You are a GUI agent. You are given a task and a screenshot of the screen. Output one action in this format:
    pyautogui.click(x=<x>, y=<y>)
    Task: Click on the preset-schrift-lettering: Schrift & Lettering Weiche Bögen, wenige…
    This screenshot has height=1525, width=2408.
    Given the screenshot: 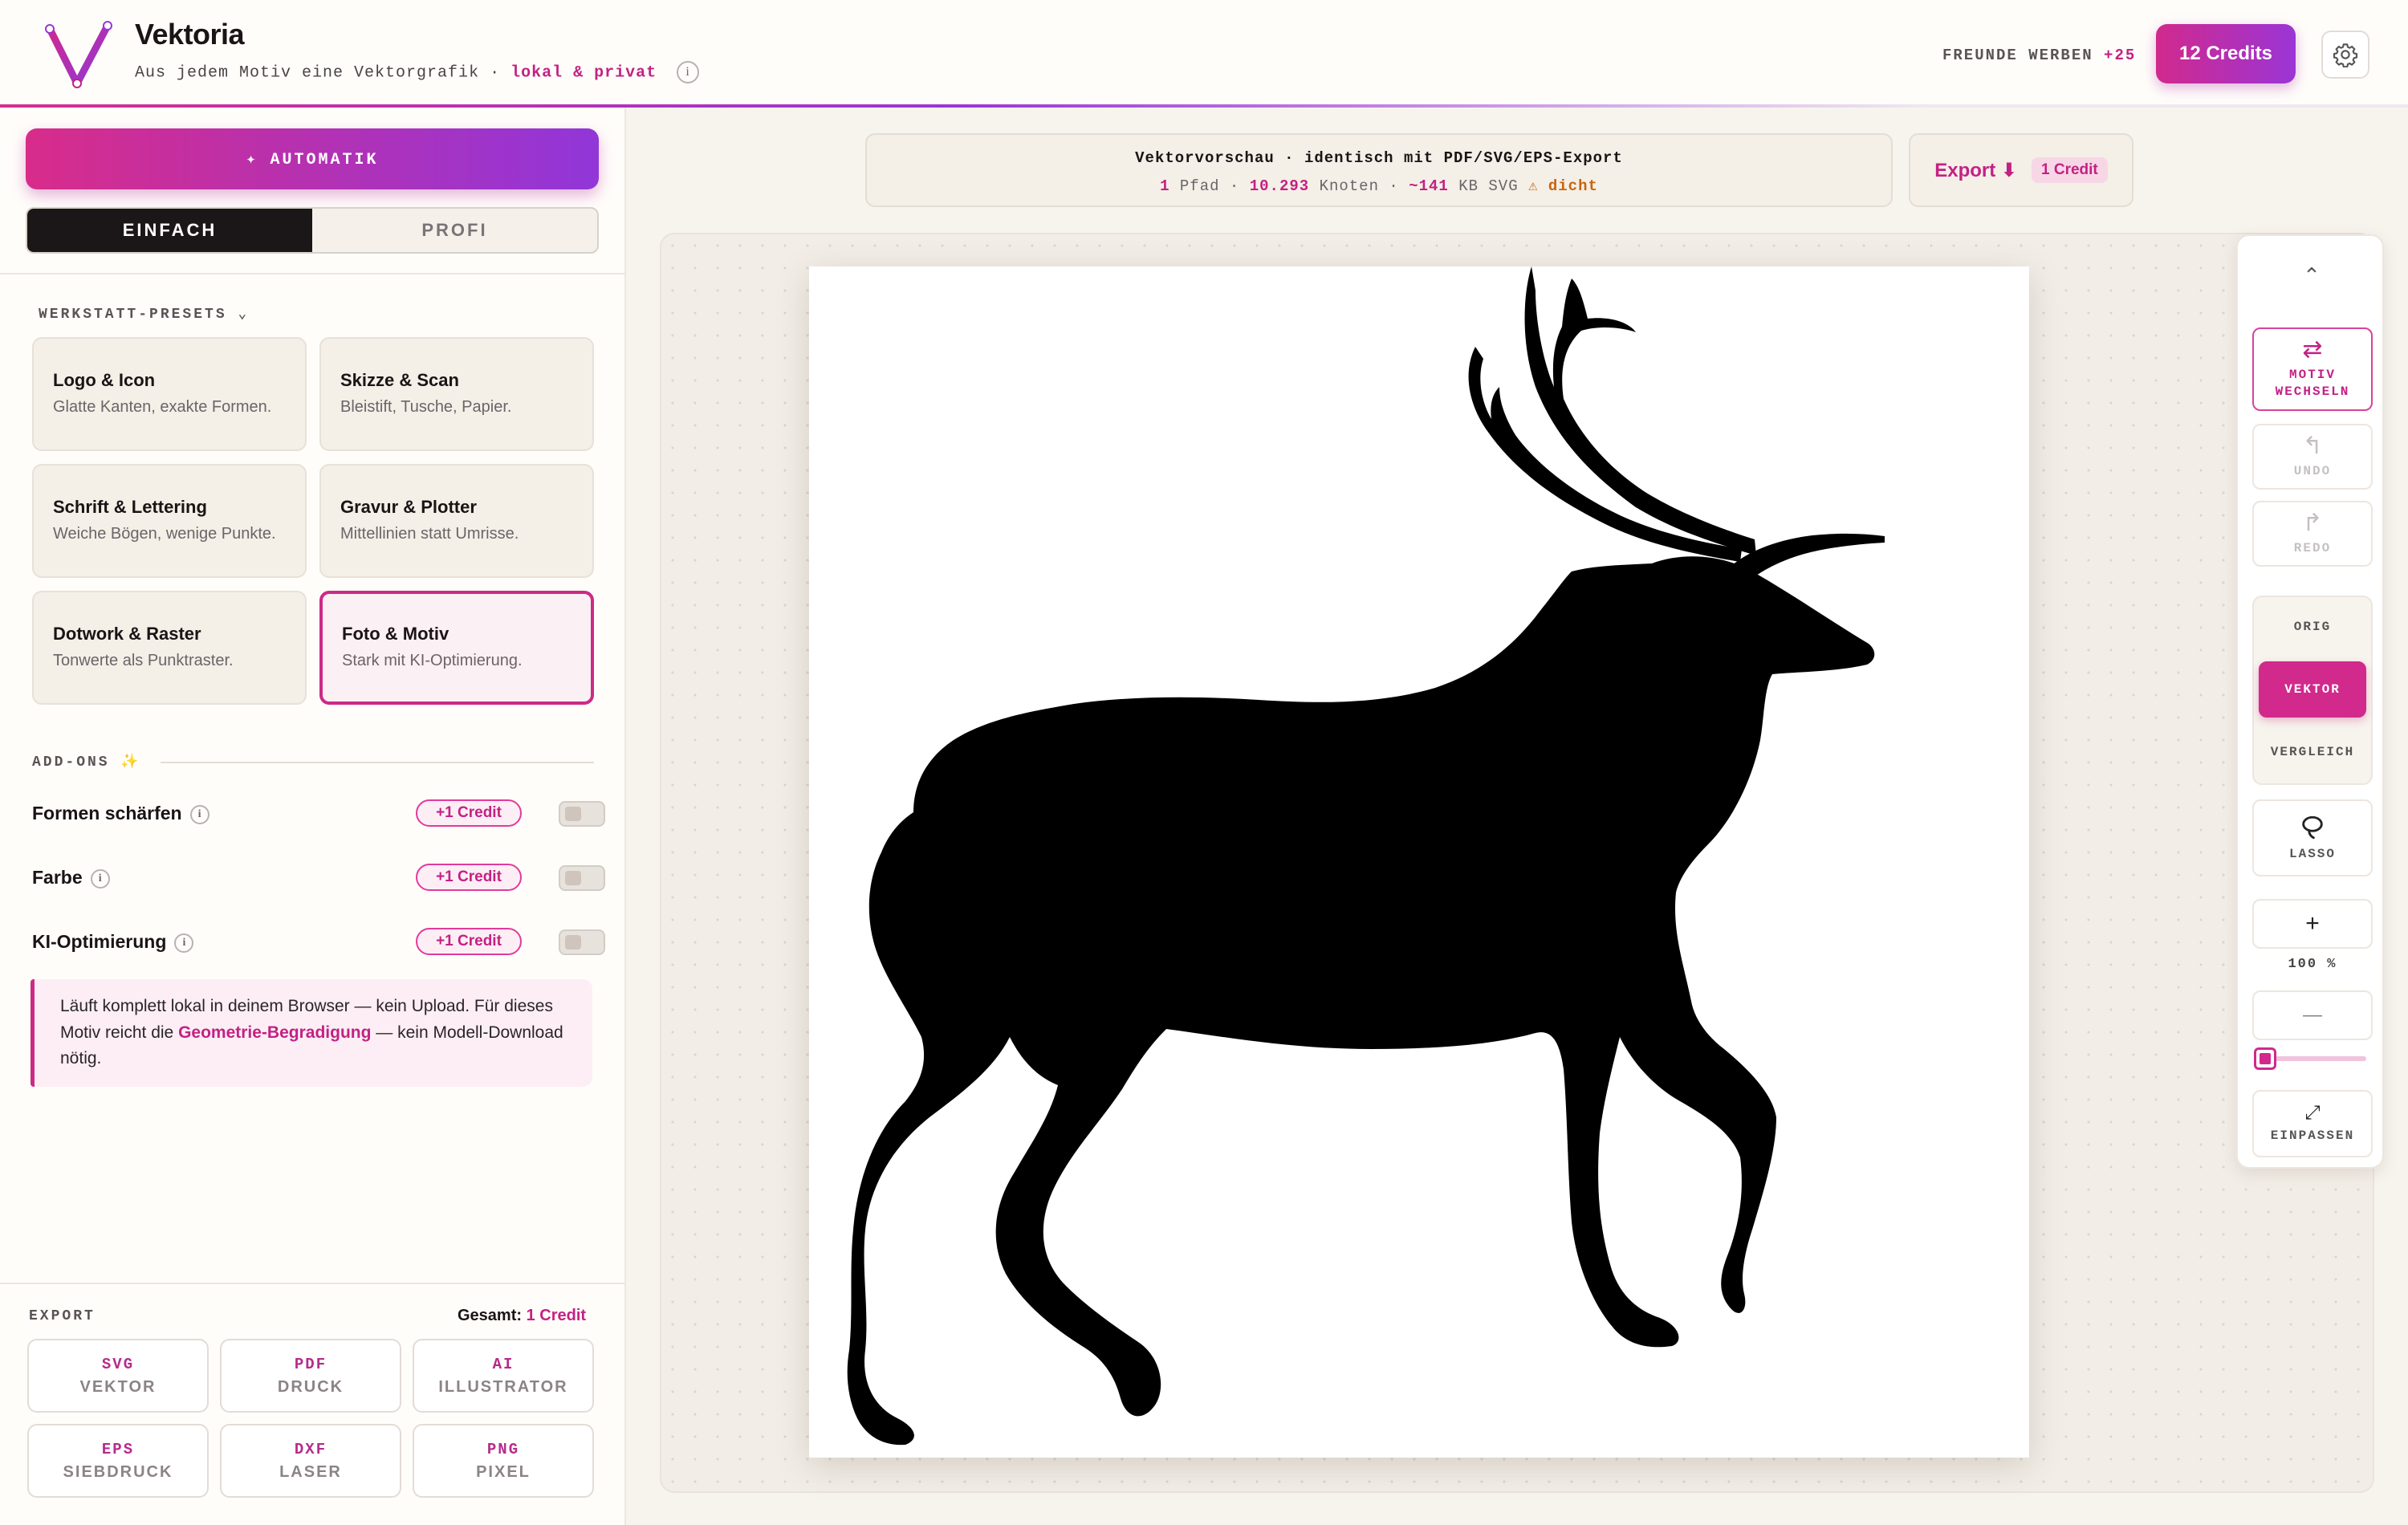 What is the action you would take?
    pyautogui.click(x=169, y=521)
    